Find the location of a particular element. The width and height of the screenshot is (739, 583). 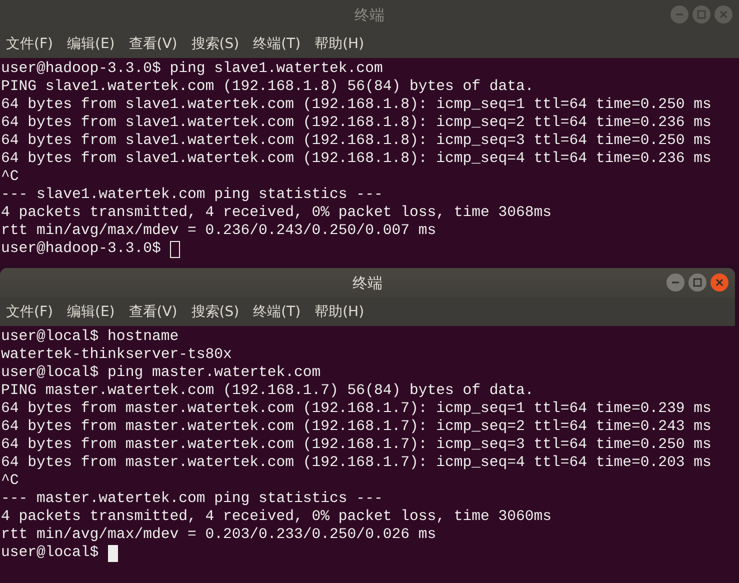

terminal-line: 64 bytes from slave1.watertek.com (192.168.1.8): icmp_seq=2 ttl=64 time=0.236 ms is located at coordinates (356, 123).